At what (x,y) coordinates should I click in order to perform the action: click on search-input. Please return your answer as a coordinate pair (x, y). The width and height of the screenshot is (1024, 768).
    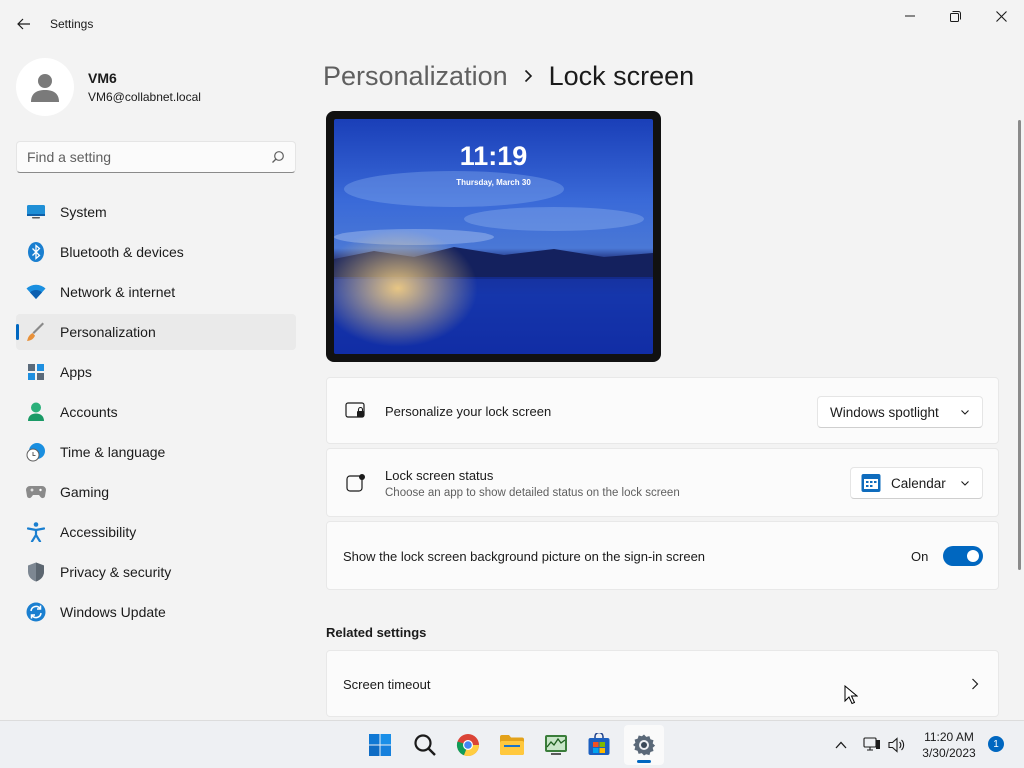
    Looking at the image, I should click on (137, 157).